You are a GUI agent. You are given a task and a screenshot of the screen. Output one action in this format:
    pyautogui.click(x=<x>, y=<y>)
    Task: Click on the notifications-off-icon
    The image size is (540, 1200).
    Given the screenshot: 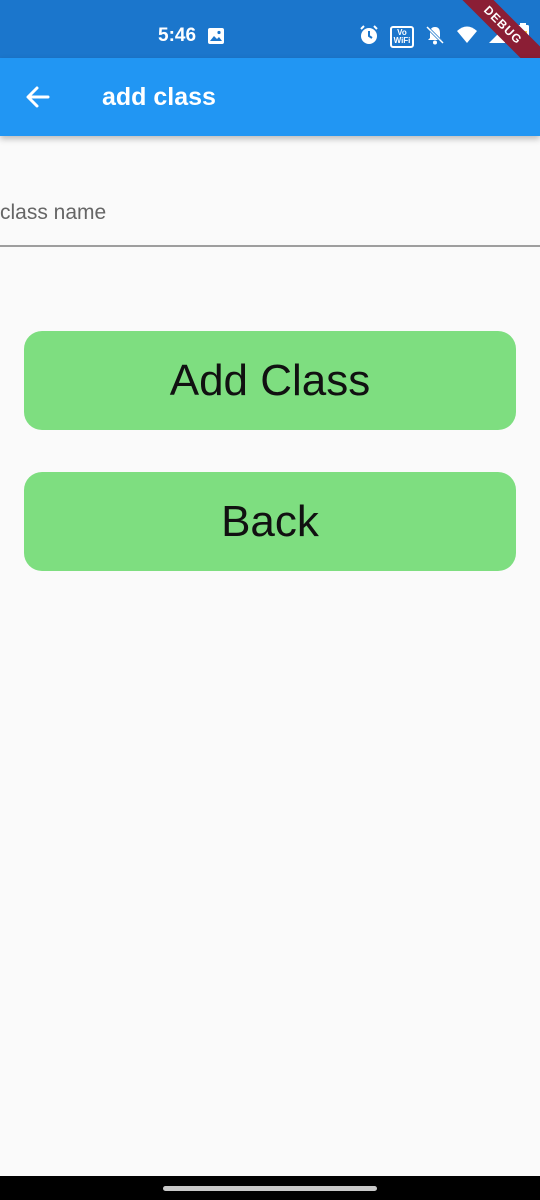 What is the action you would take?
    pyautogui.click(x=435, y=37)
    